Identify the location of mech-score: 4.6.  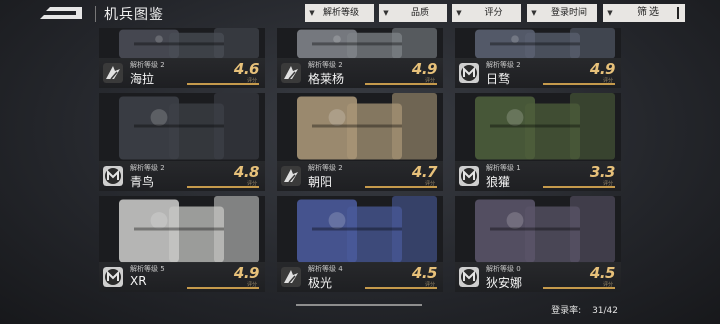
(246, 69).